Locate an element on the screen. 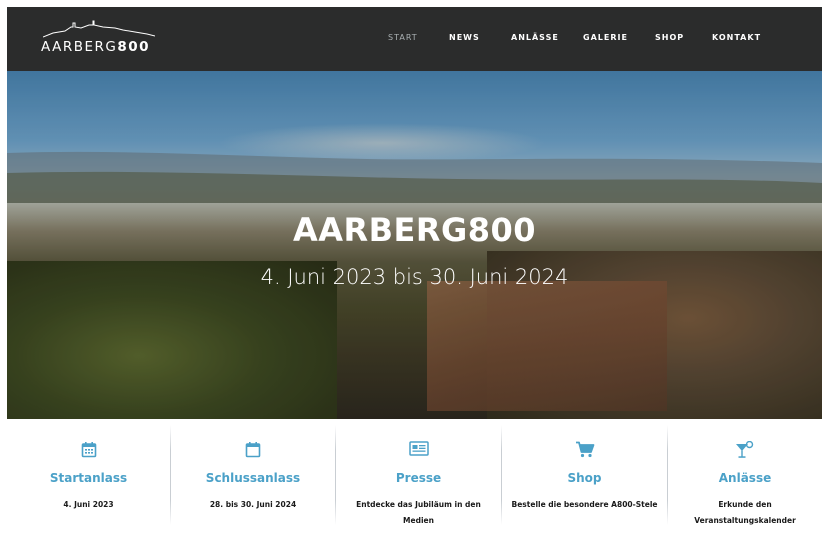 The width and height of the screenshot is (824, 542). feature-startanlass: Startanlass 4. Juni 2023 is located at coordinates (88, 480).